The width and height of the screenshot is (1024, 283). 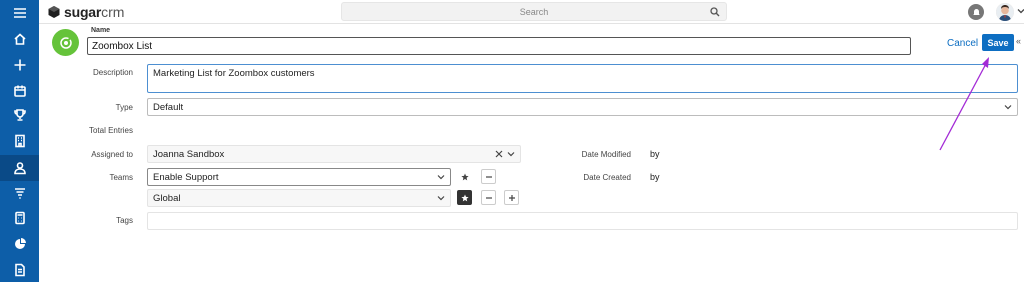 What do you see at coordinates (976, 12) in the screenshot?
I see `notifications-bell-icon` at bounding box center [976, 12].